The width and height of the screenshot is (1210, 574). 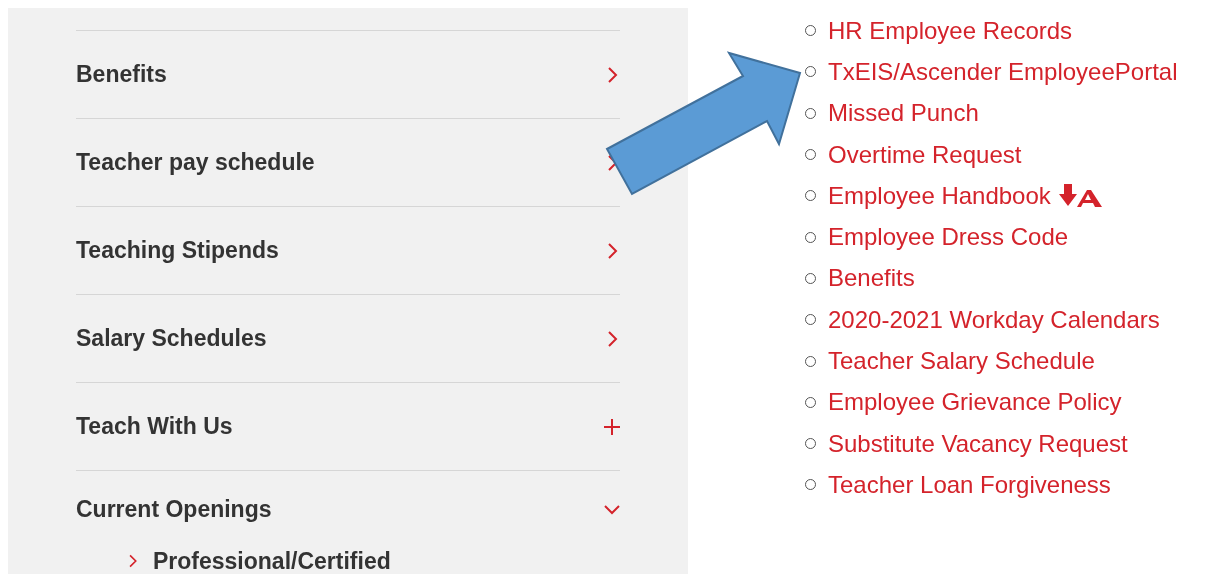 I want to click on menu-item: Salary Schedules, so click(x=171, y=338).